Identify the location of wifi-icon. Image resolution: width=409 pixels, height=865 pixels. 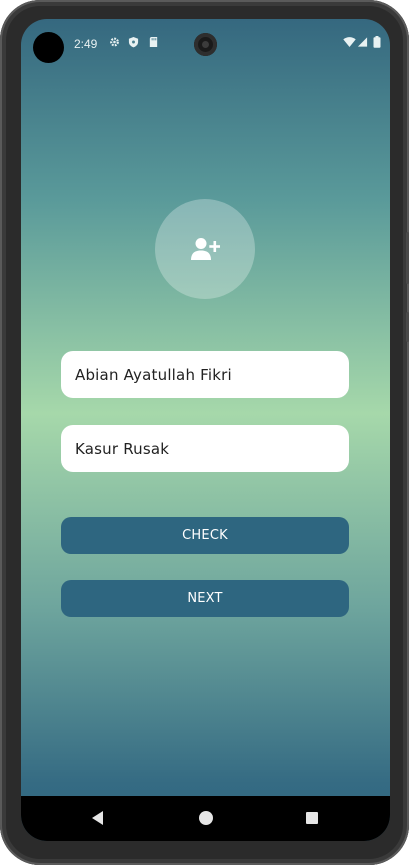
(349, 42).